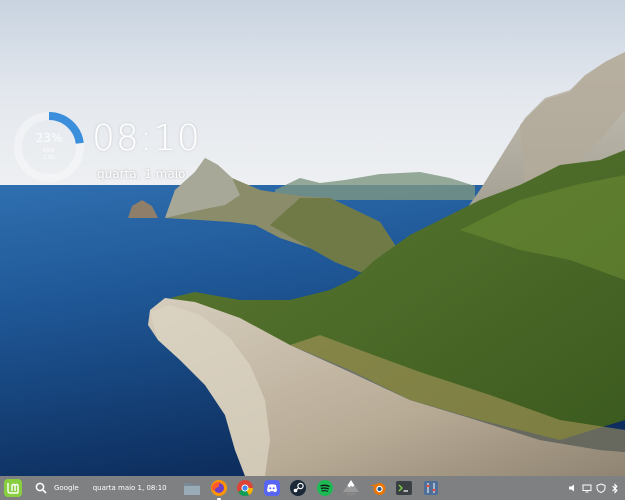  What do you see at coordinates (49, 151) in the screenshot?
I see `ram-label: RAM` at bounding box center [49, 151].